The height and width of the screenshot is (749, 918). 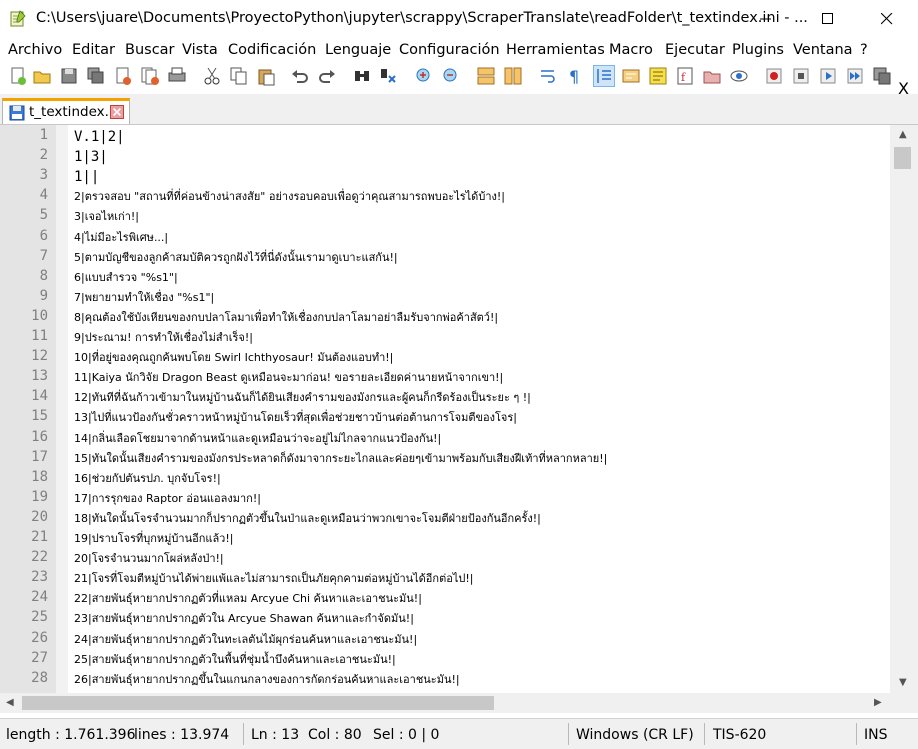 What do you see at coordinates (39, 597) in the screenshot?
I see `line-number: 24` at bounding box center [39, 597].